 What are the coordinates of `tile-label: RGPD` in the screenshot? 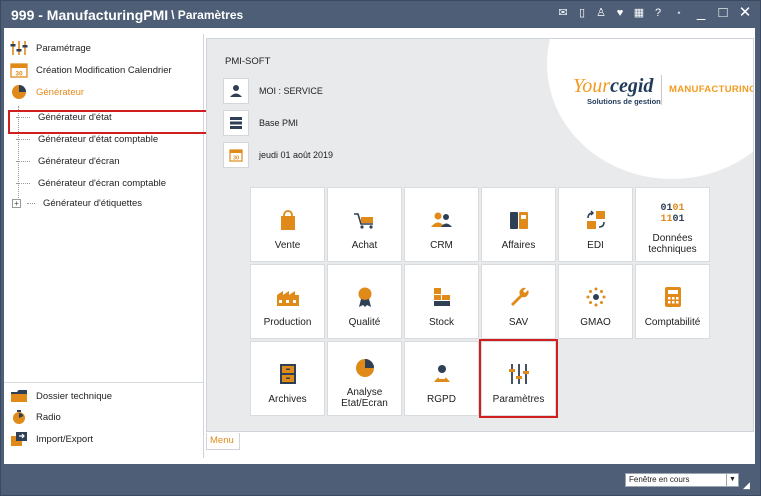 It's located at (441, 399).